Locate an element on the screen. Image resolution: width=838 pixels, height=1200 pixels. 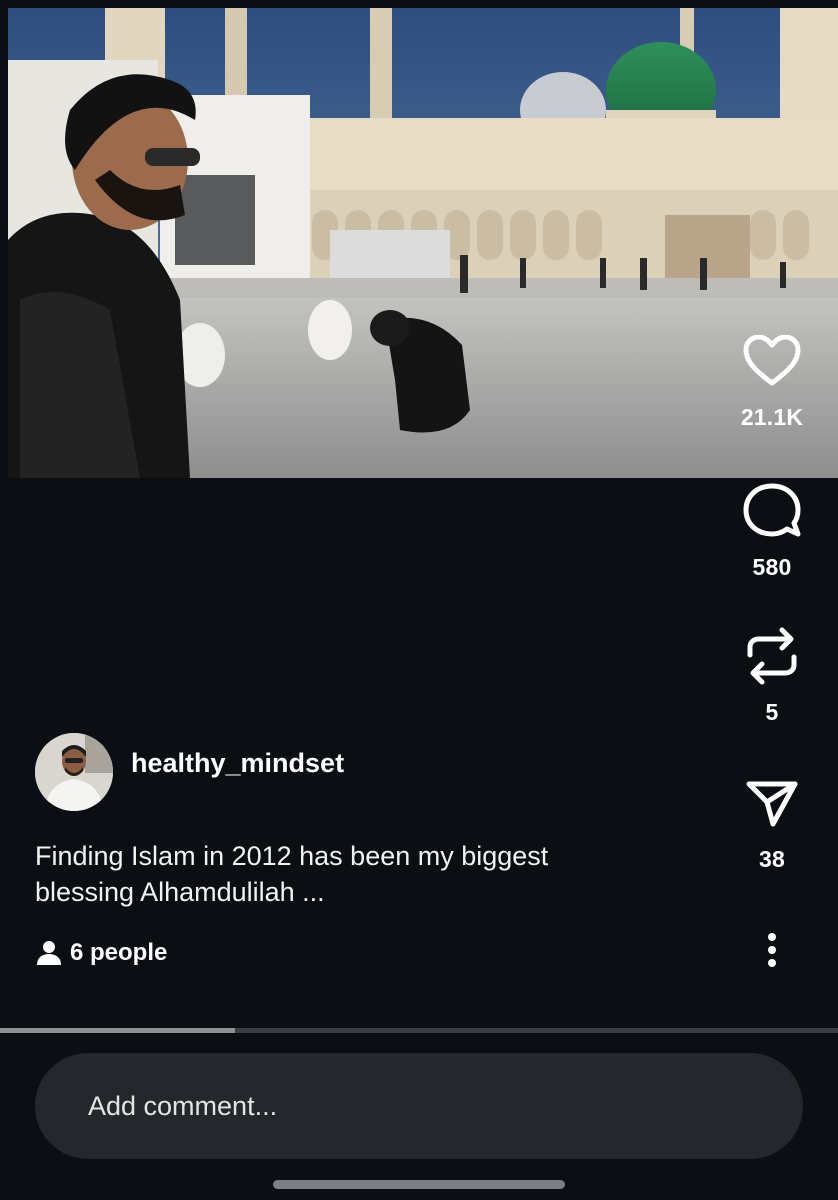
home-indicator is located at coordinates (419, 1184).